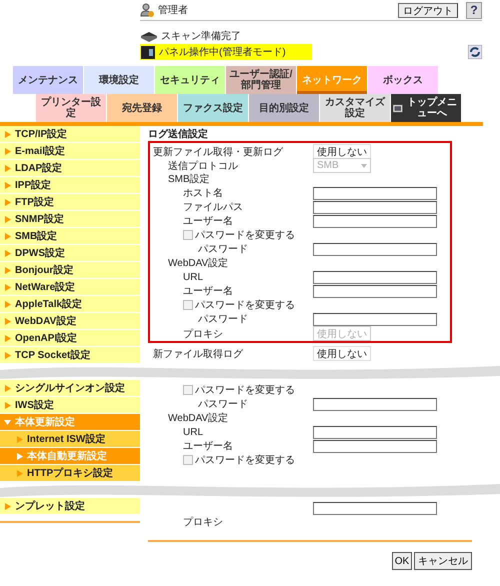 This screenshot has height=586, width=500. Describe the element at coordinates (70, 185) in the screenshot. I see `sidebar-item: IPP設定` at that location.